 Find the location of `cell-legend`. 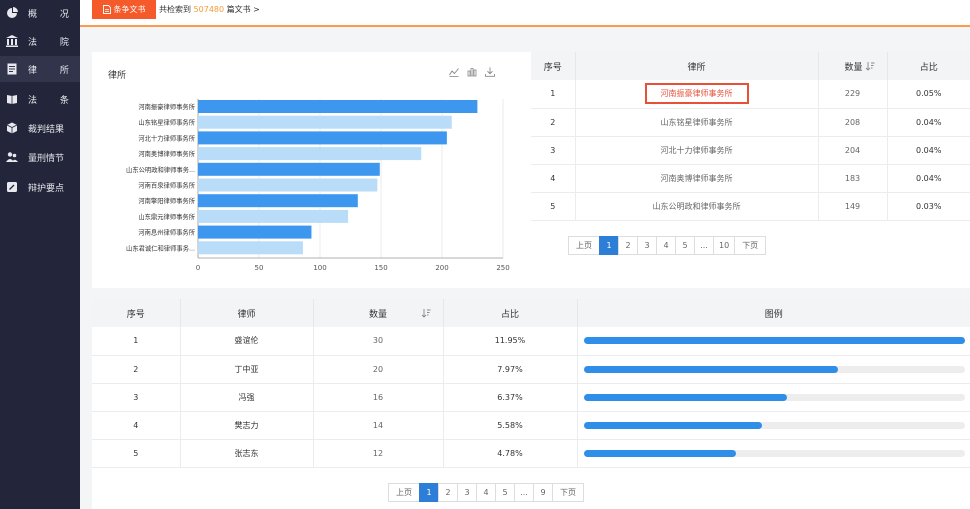

cell-legend is located at coordinates (773, 341).